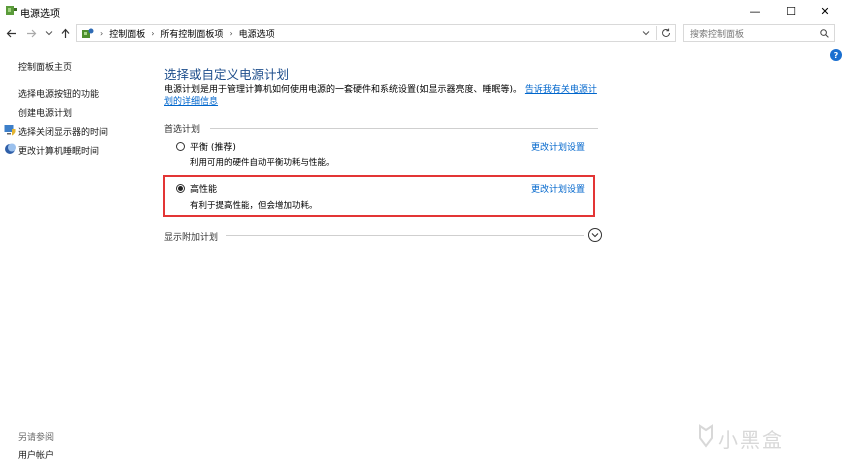 The width and height of the screenshot is (842, 474). What do you see at coordinates (558, 146) in the screenshot?
I see `balanced-change-settings-link: 更改计划设置` at bounding box center [558, 146].